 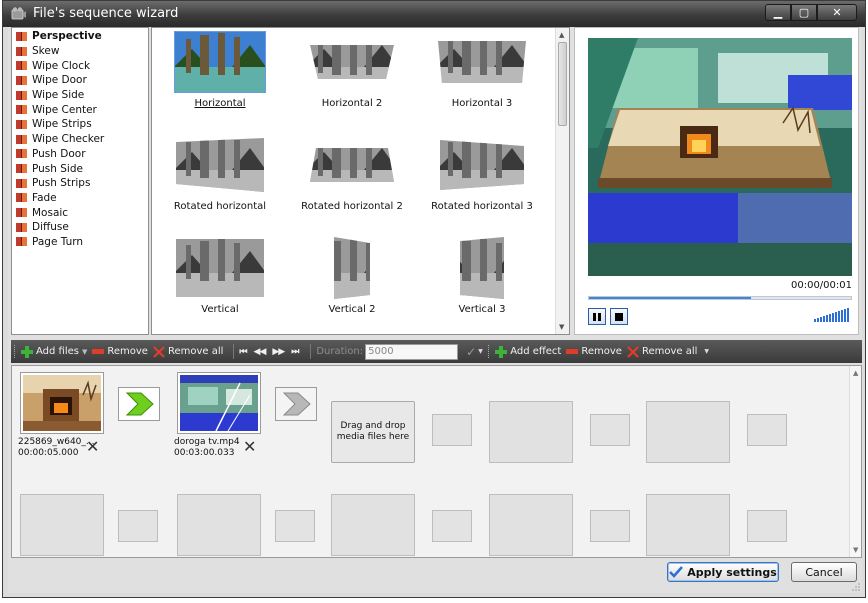 I want to click on effect-category-item: Diffuse, so click(x=80, y=227).